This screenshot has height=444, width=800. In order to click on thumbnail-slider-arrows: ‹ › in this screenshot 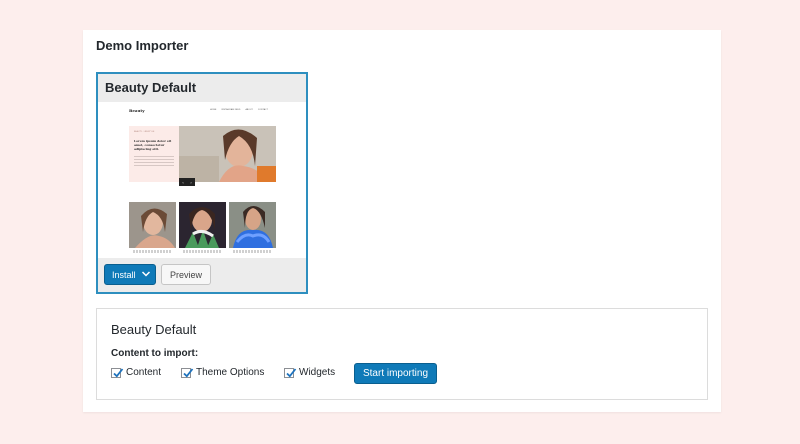, I will do `click(187, 182)`.